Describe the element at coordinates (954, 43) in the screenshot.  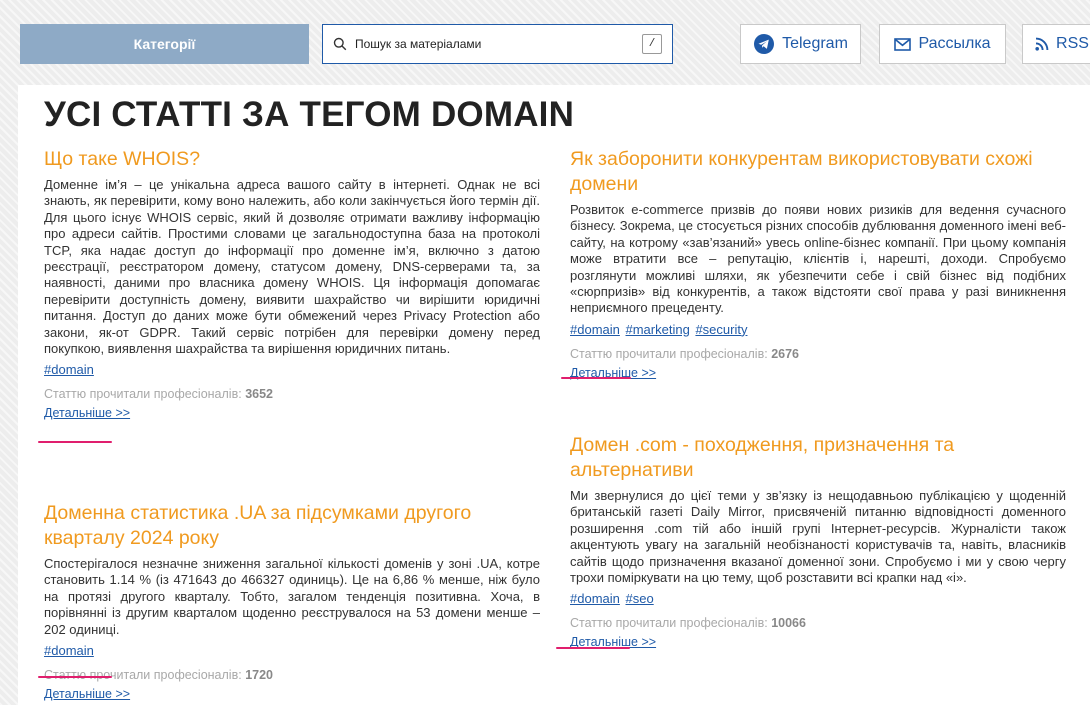
I see `newsletter-label: Рассылка` at that location.